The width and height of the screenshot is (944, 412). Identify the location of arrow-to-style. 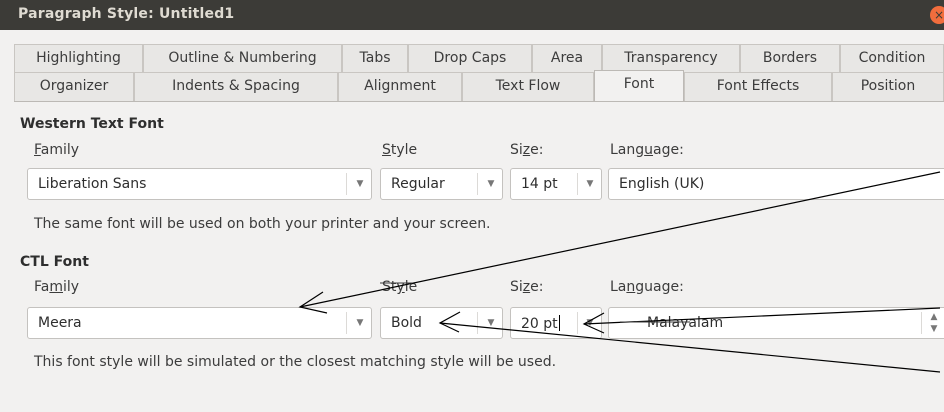
(690, 347).